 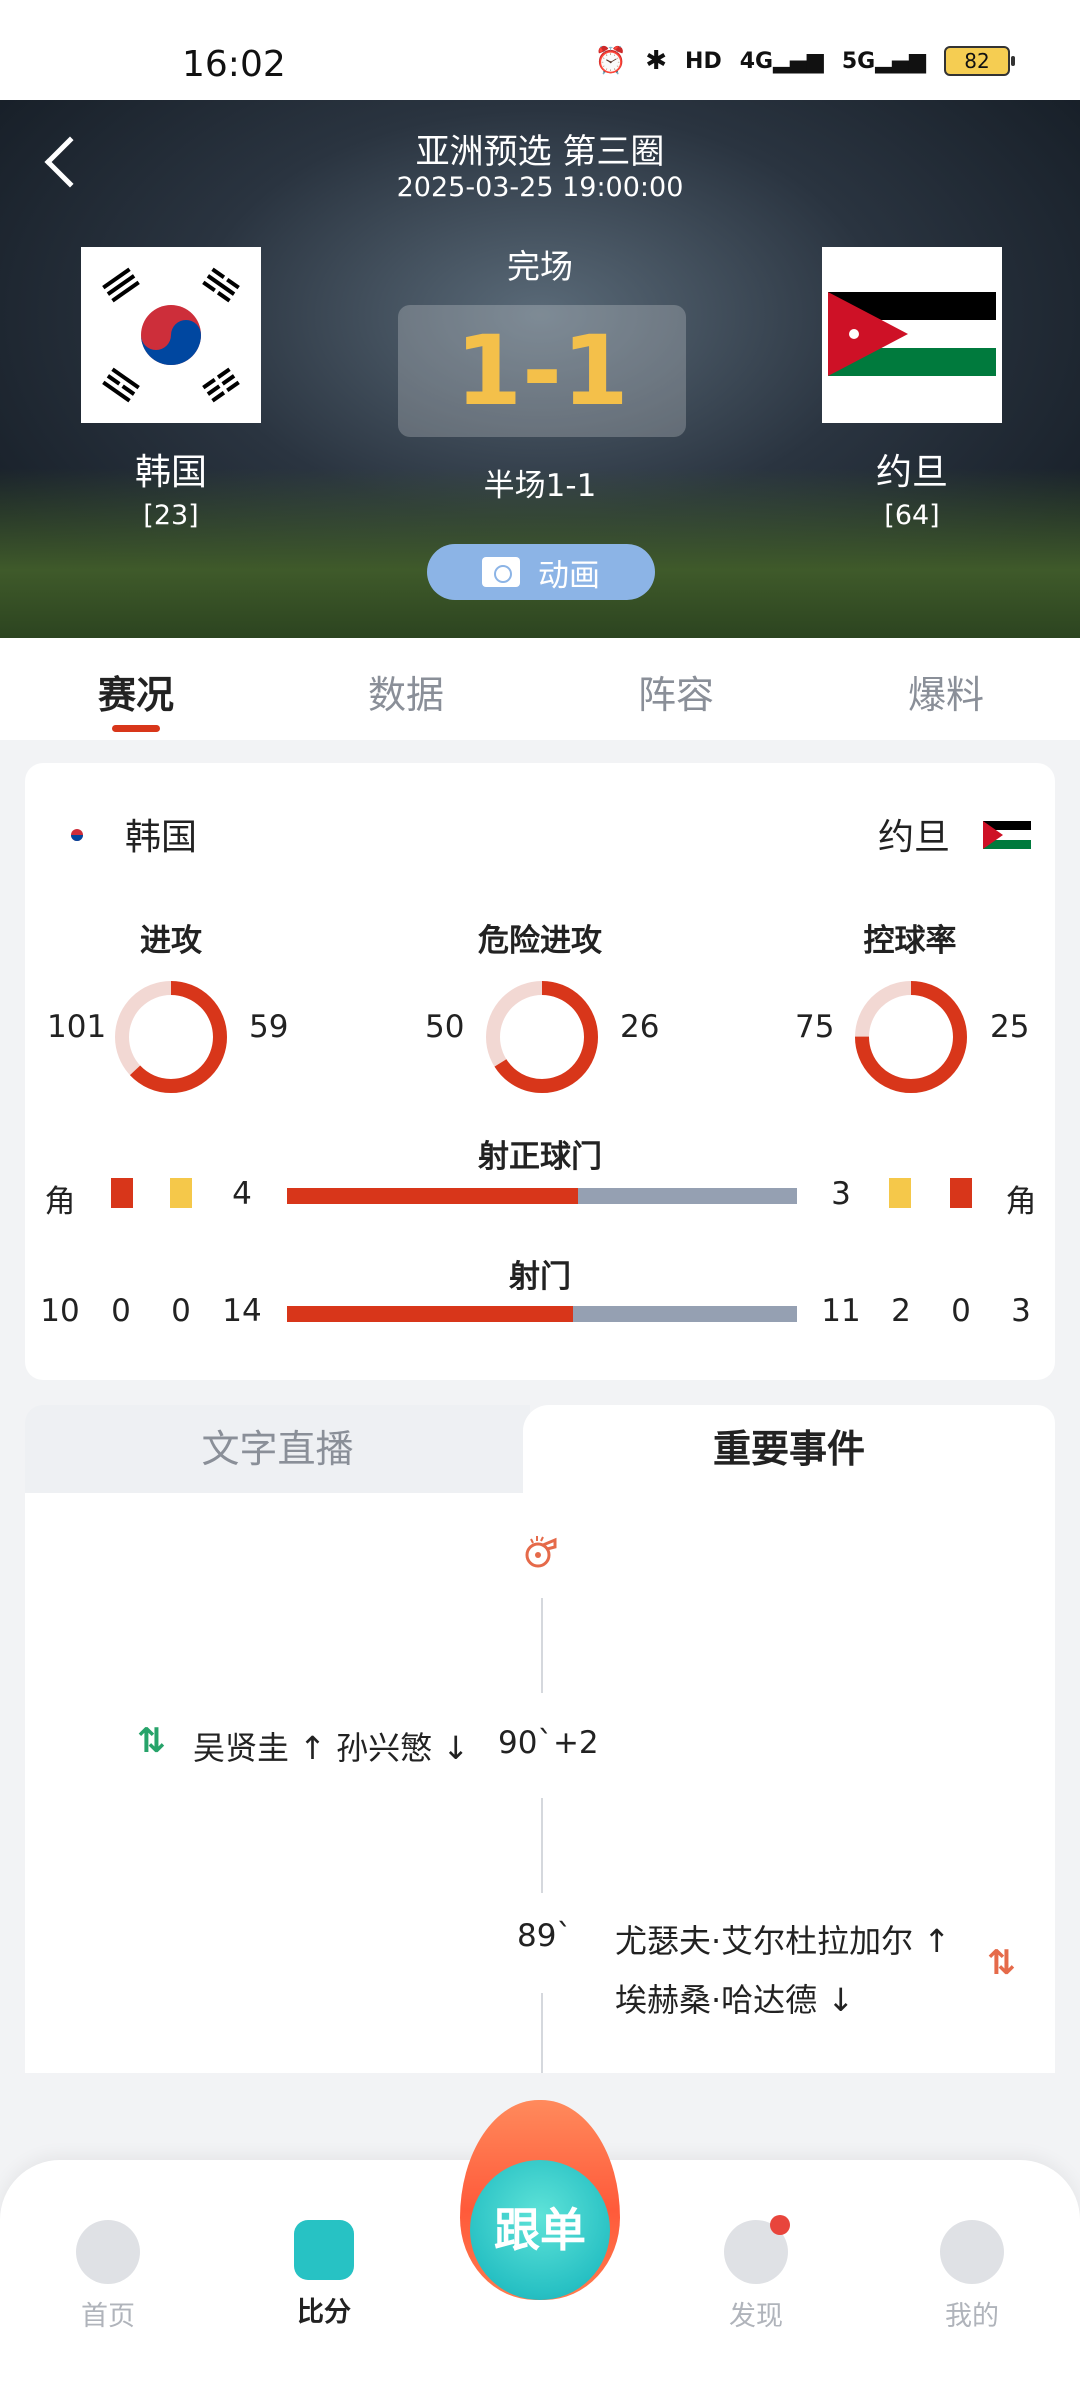 What do you see at coordinates (171, 941) in the screenshot?
I see `attack-label: 进攻` at bounding box center [171, 941].